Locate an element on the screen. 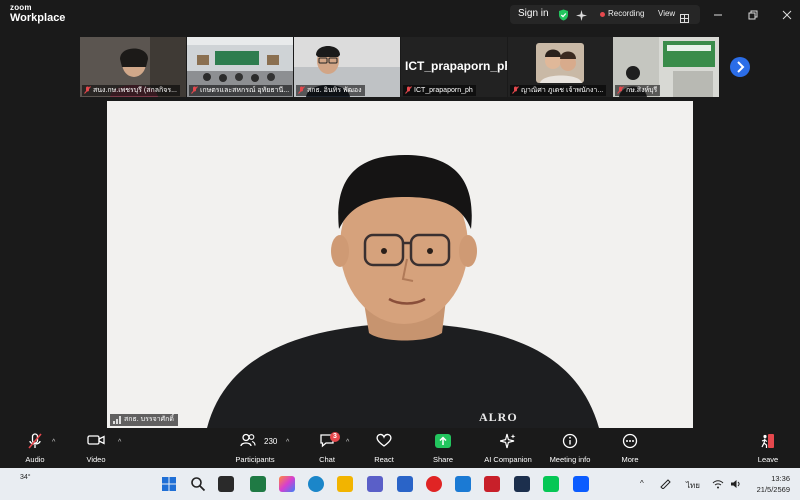 The image size is (800, 500). leave-label: Leave is located at coordinates (768, 459).